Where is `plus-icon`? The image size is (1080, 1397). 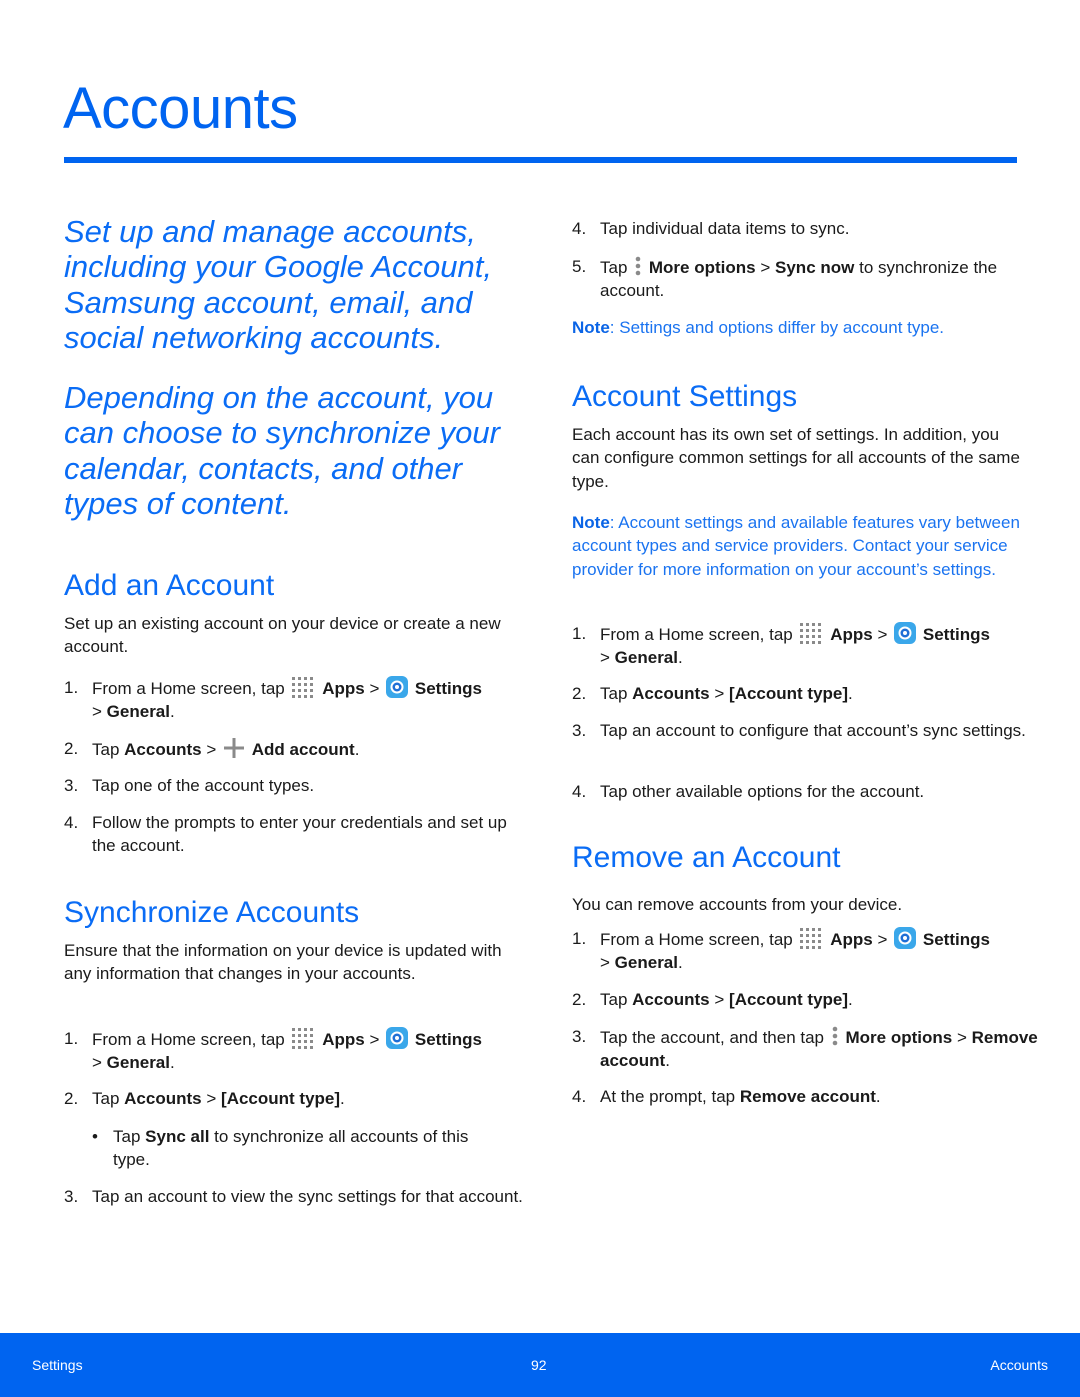
plus-icon is located at coordinates (234, 748).